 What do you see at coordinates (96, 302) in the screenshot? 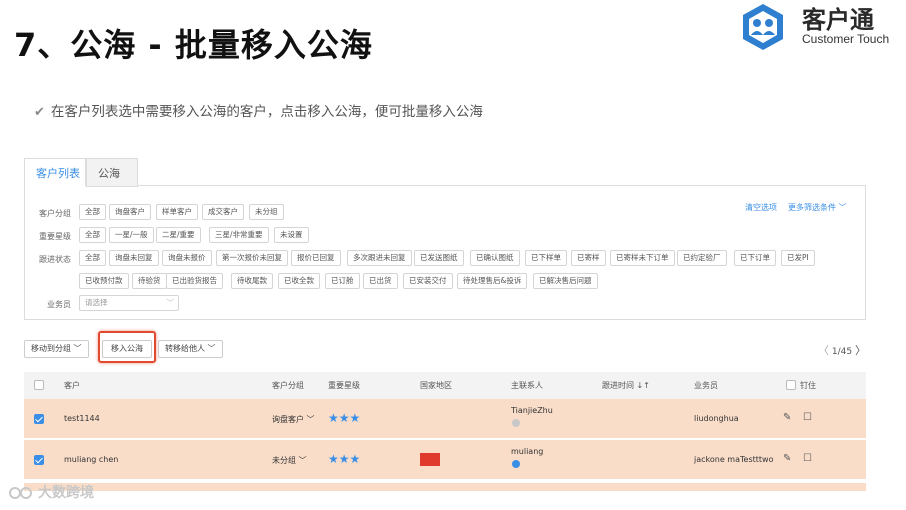
I see `sales-select-placeholder: 请选择` at bounding box center [96, 302].